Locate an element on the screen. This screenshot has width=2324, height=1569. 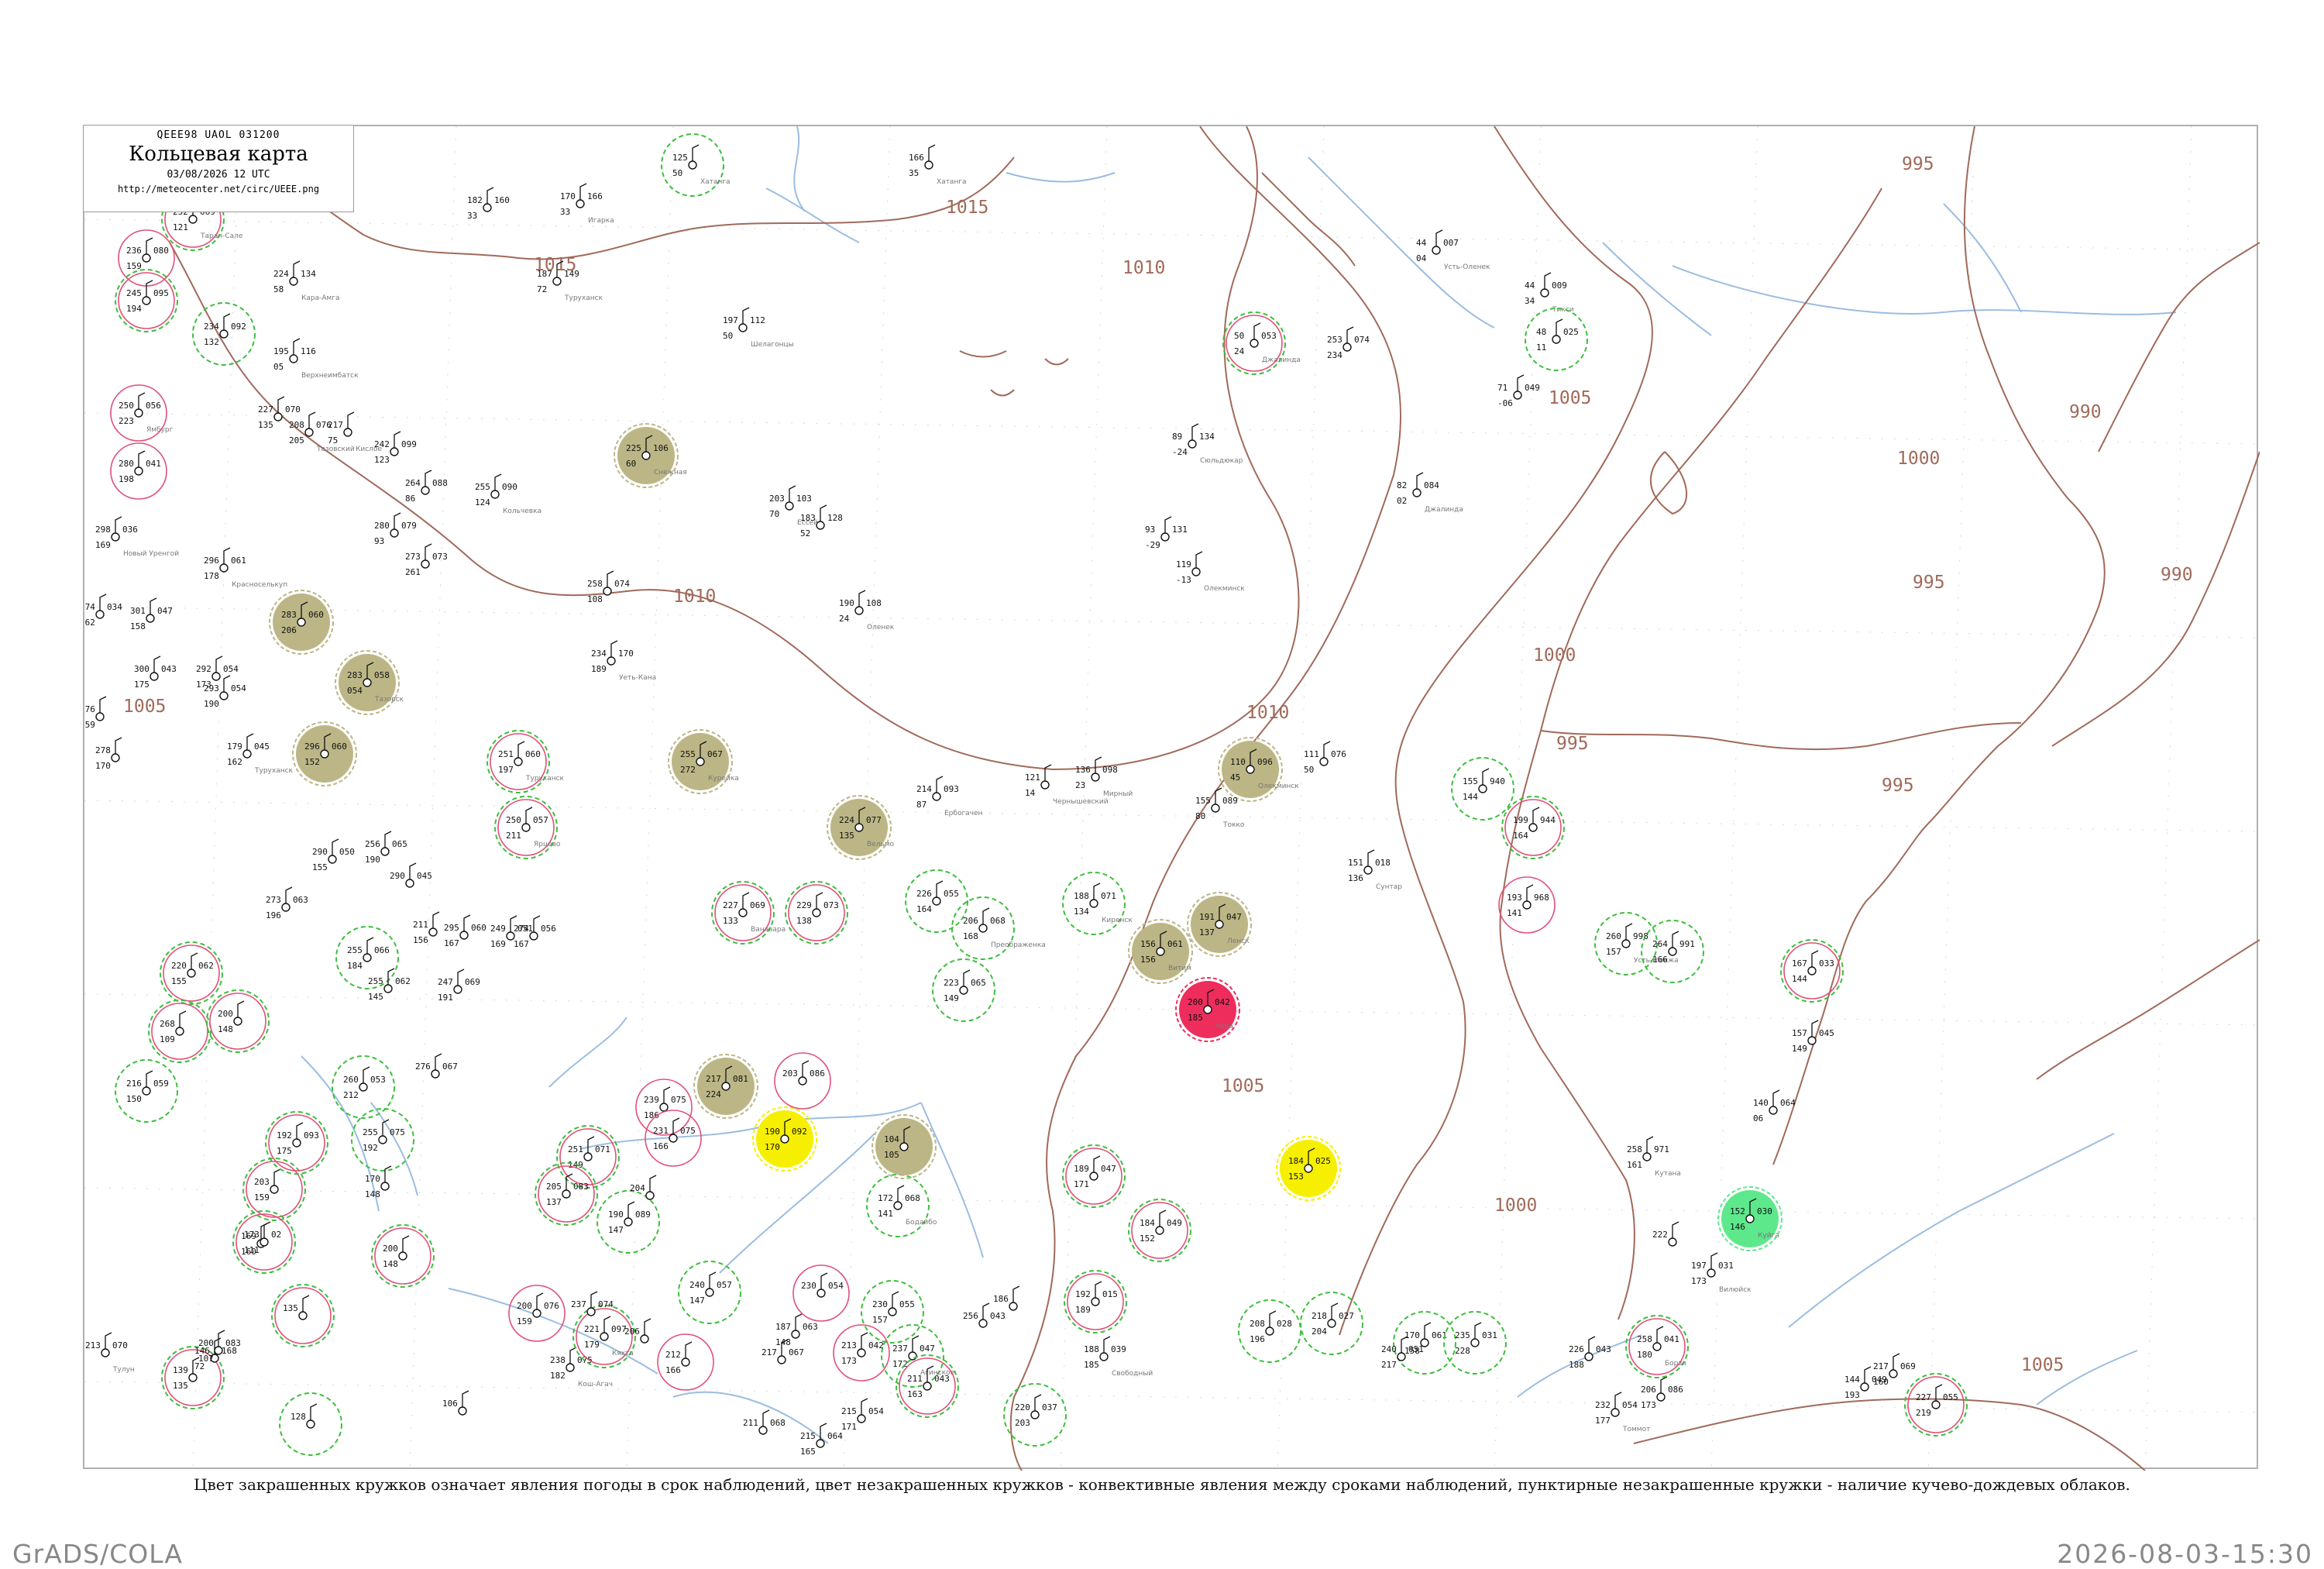
station-marker: 179 045 162 Туруханск is located at coordinates (260, 754).